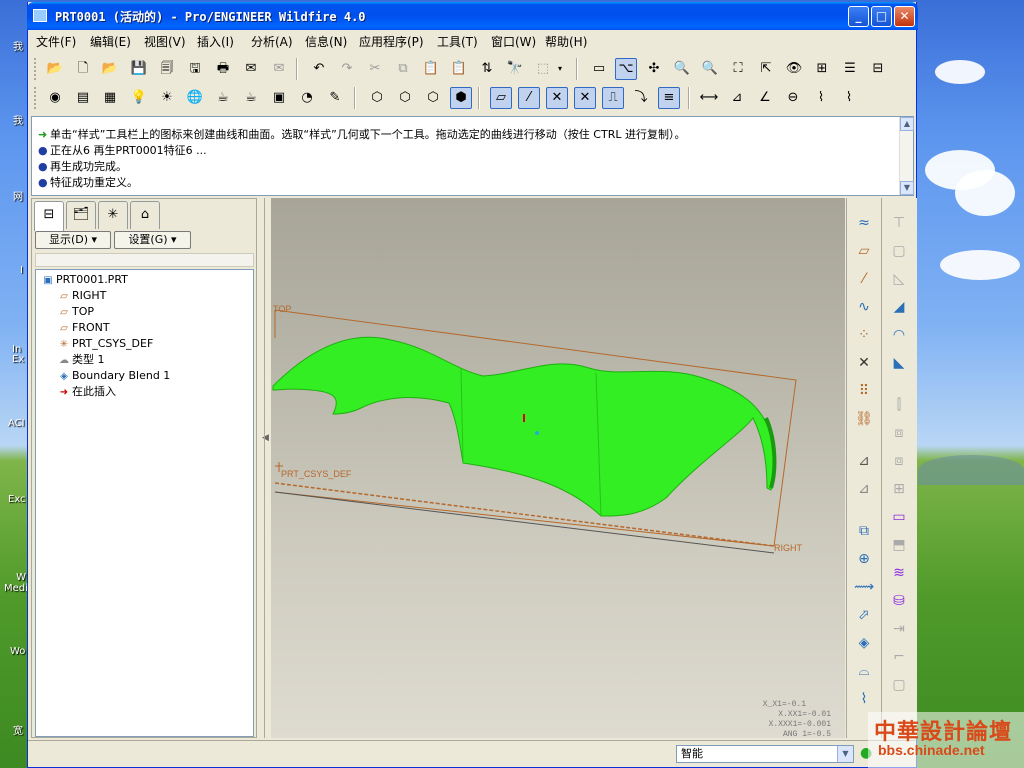 This screenshot has height=768, width=1024. Describe the element at coordinates (557, 98) in the screenshot. I see `datum-point-display-icon: ✕` at that location.